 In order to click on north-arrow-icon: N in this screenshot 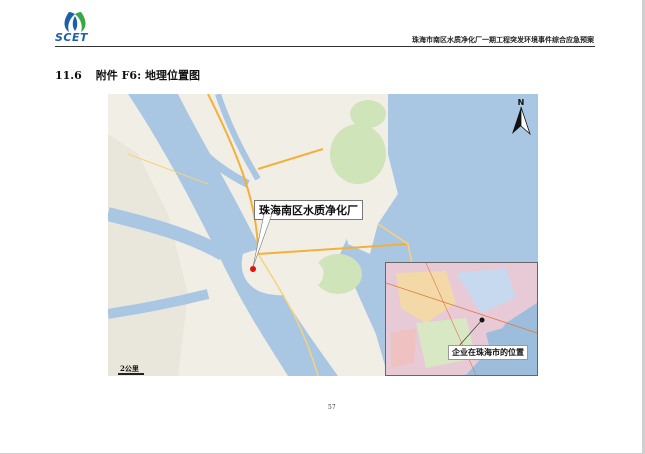, I will do `click(521, 117)`.